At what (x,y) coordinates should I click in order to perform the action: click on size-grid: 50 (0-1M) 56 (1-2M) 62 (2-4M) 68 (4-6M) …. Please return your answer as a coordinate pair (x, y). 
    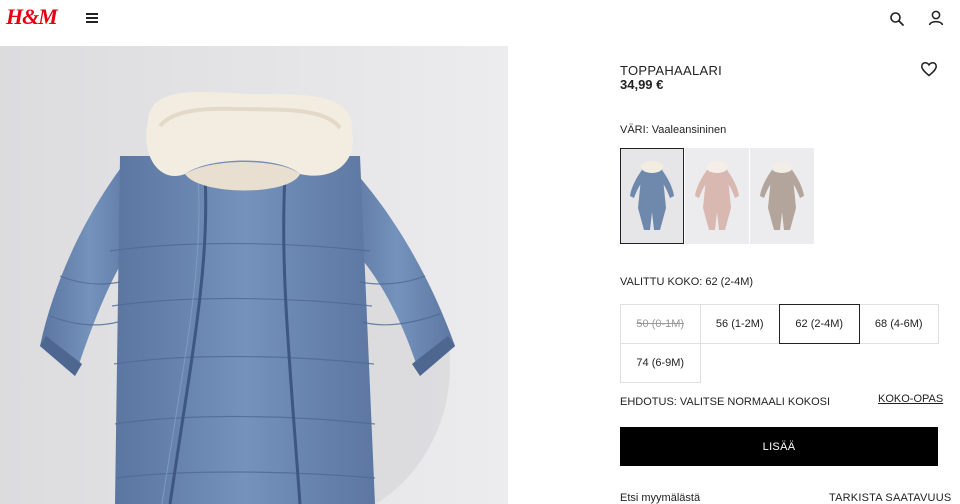
    Looking at the image, I should click on (779, 343).